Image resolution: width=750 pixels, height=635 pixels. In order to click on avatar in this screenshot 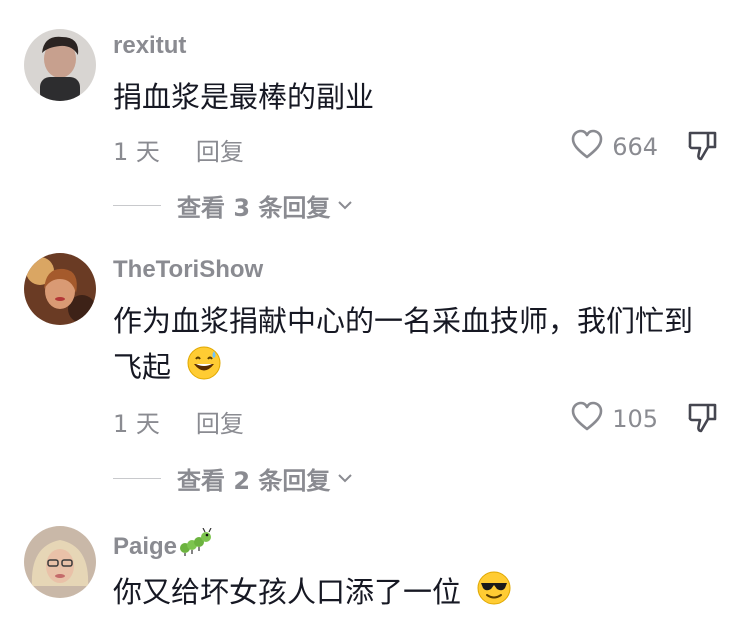, I will do `click(60, 562)`.